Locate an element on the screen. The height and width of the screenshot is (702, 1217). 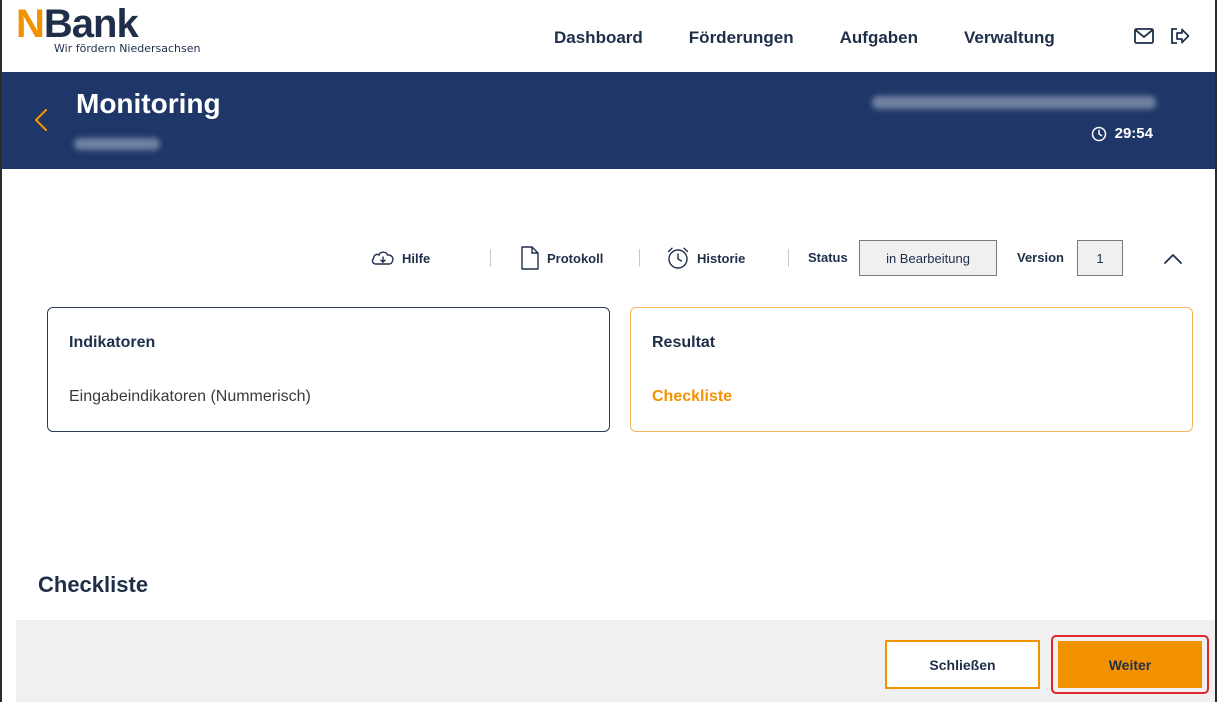
mail-icon is located at coordinates (1144, 36).